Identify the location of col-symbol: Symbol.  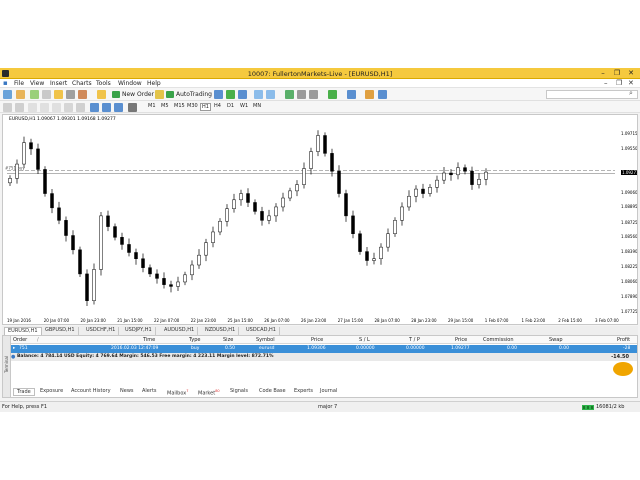
(265, 340).